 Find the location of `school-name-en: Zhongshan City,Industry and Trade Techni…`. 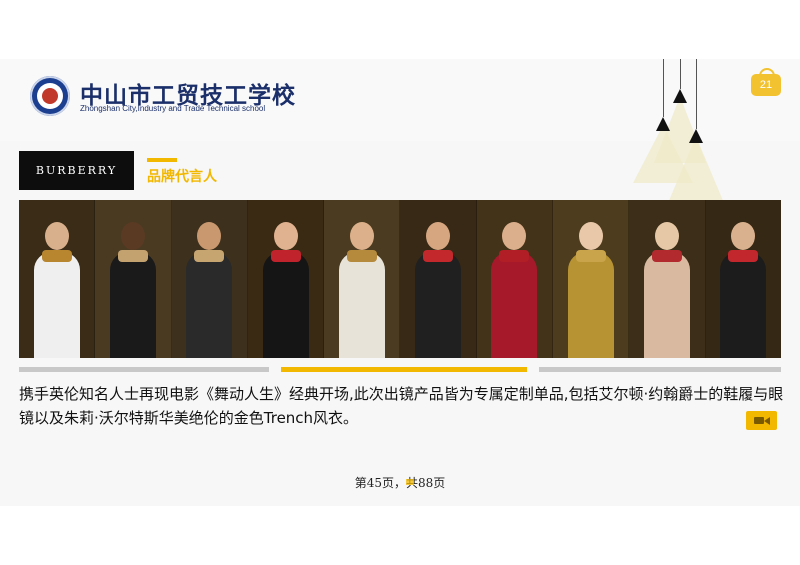

school-name-en: Zhongshan City,Industry and Trade Techni… is located at coordinates (173, 108).